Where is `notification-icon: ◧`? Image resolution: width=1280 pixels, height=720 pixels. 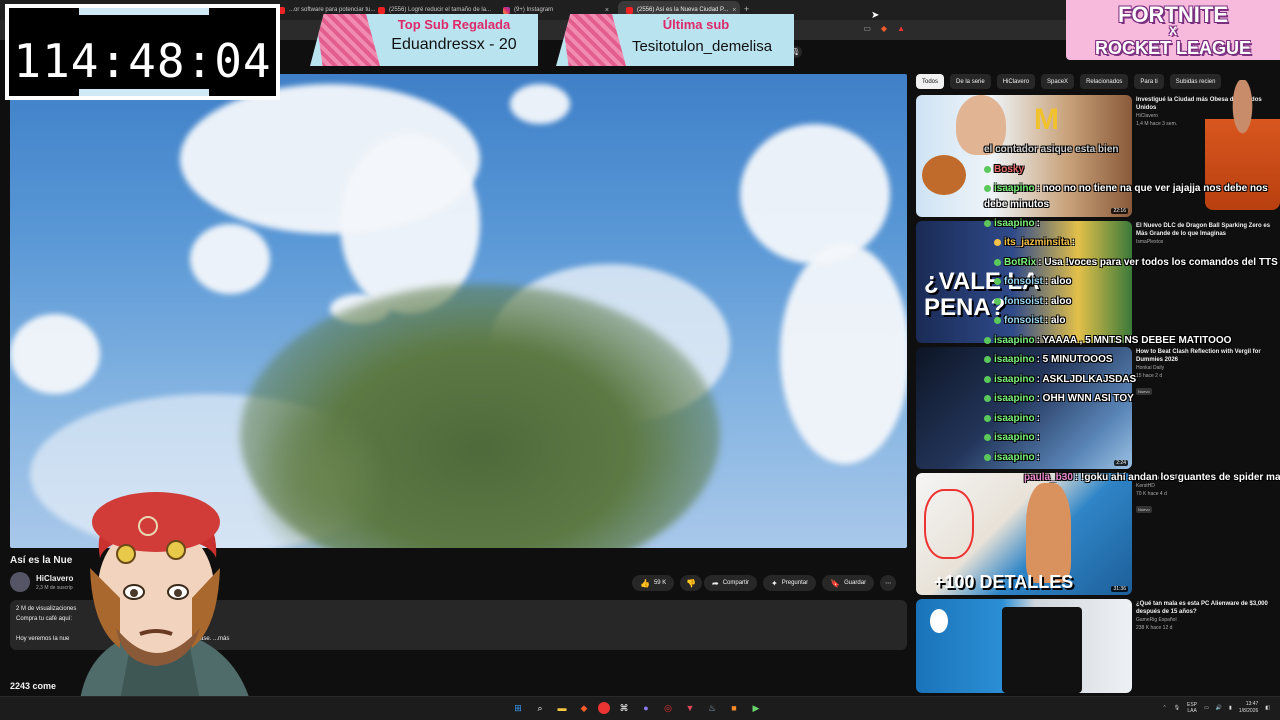
notification-icon: ◧ is located at coordinates (1267, 708).